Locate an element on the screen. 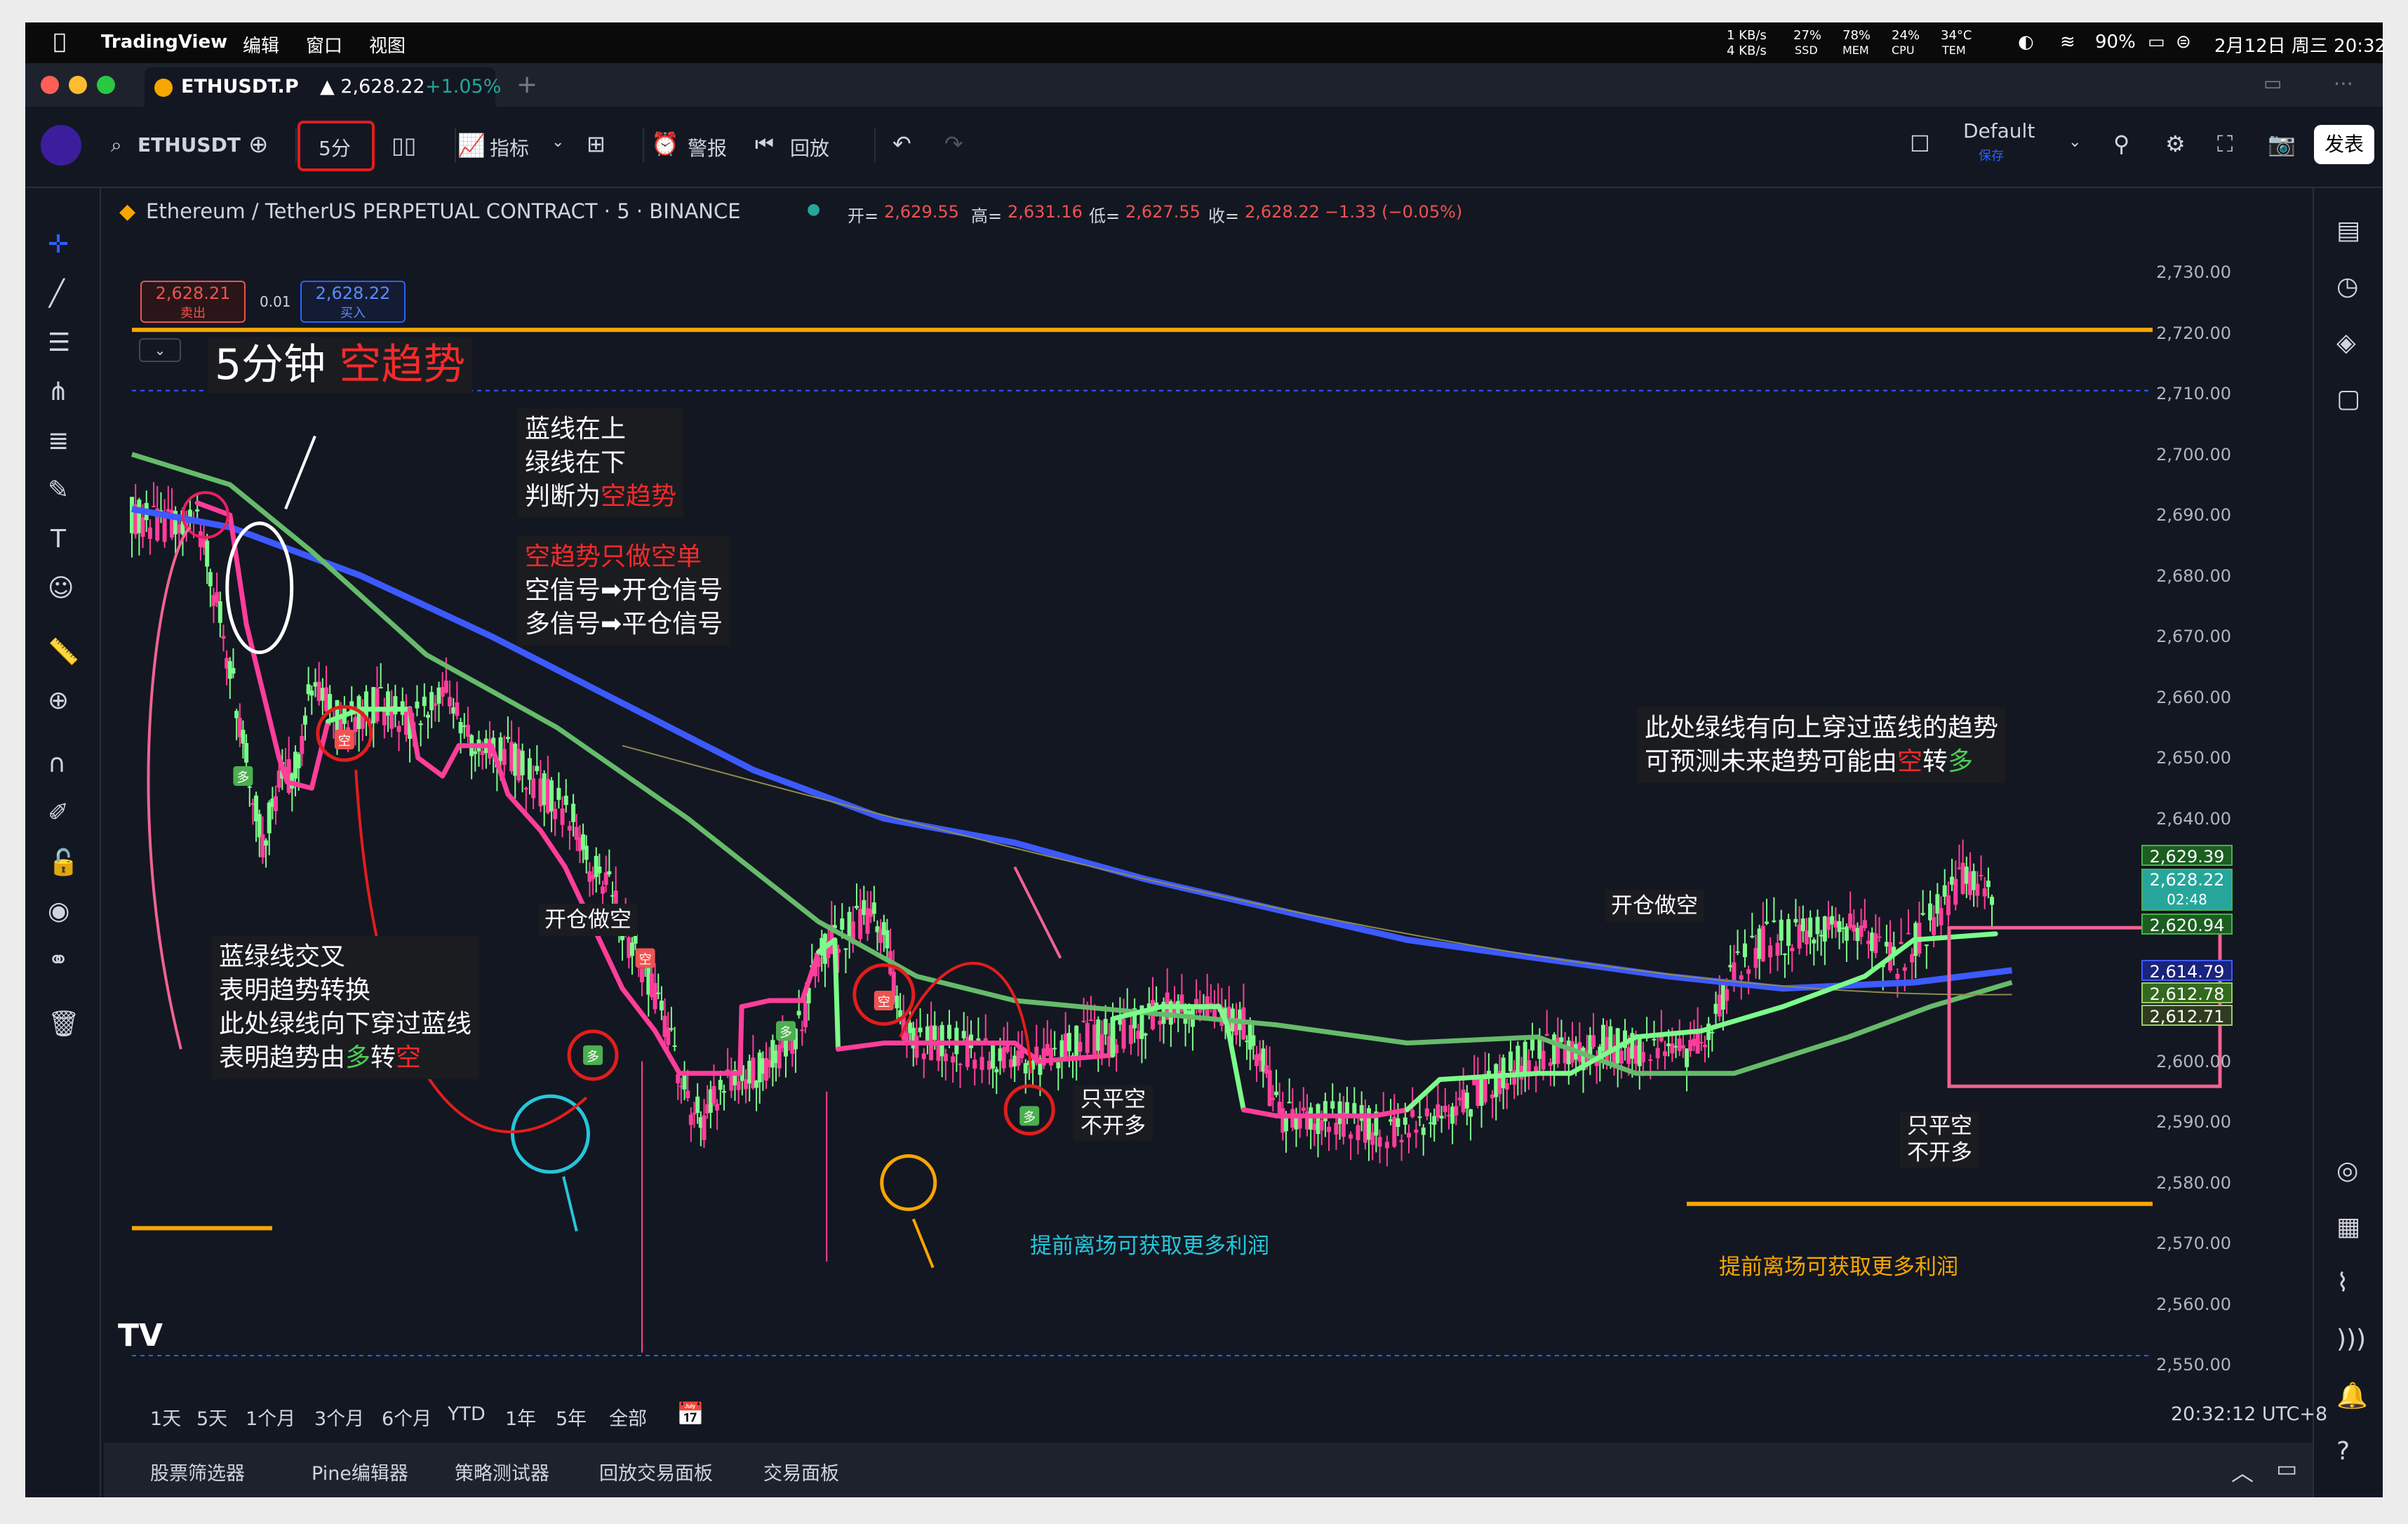 The height and width of the screenshot is (1524, 2408). range-button-8: 全部 is located at coordinates (628, 1417).